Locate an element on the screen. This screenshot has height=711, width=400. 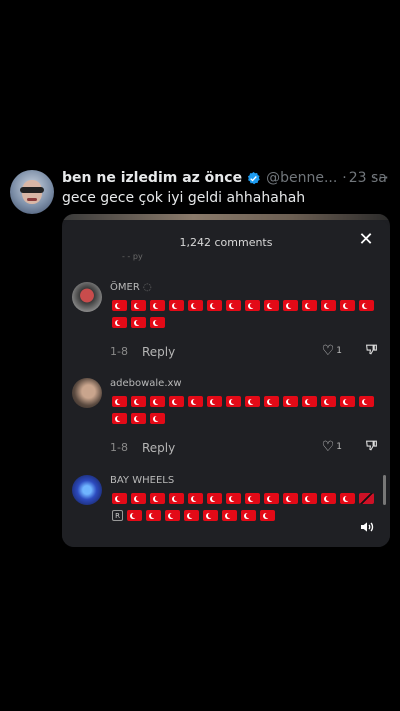
comments-count-title: 1,242 comments is located at coordinates (226, 242).